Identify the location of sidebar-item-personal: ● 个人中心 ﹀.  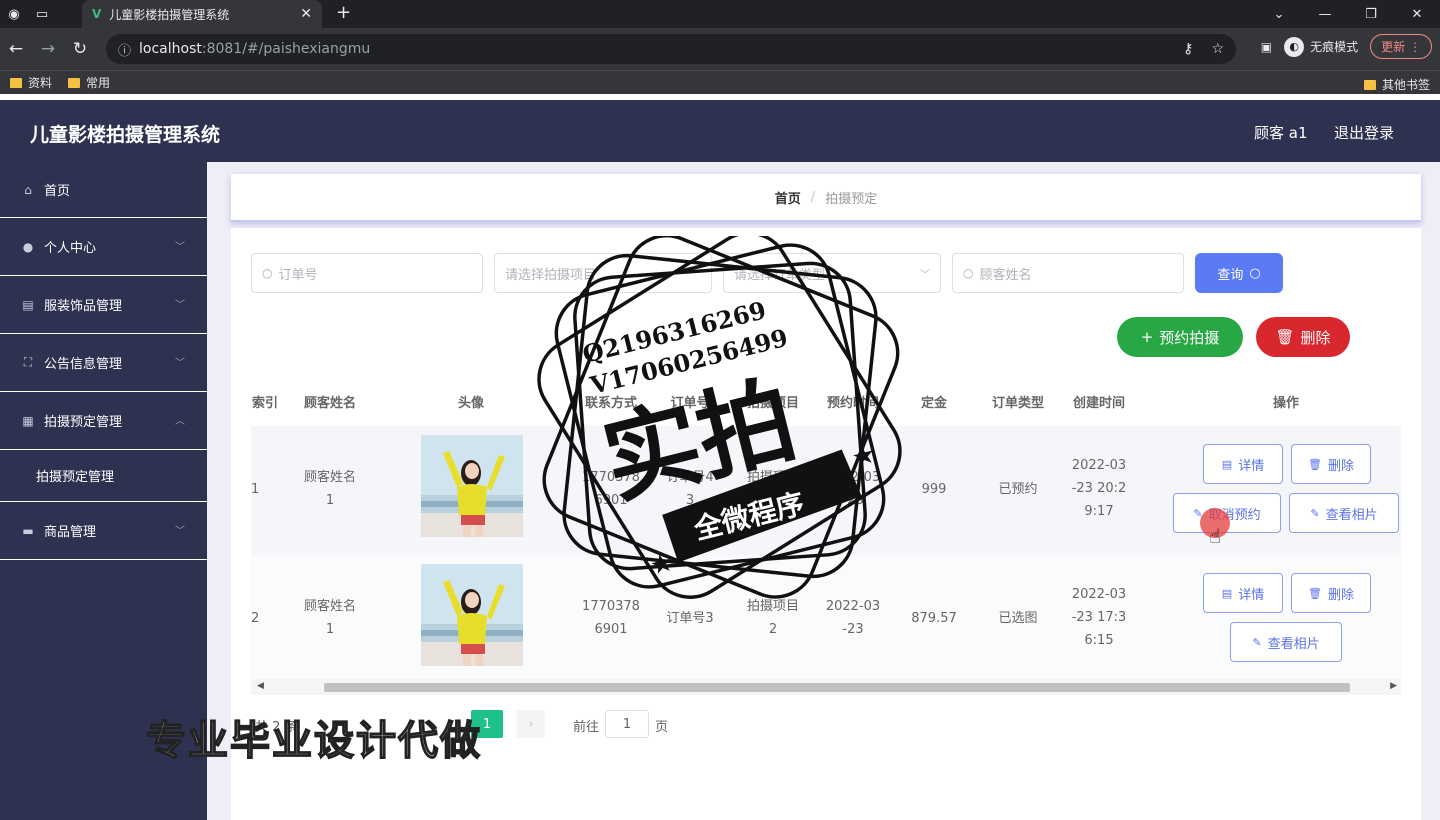
(103, 247).